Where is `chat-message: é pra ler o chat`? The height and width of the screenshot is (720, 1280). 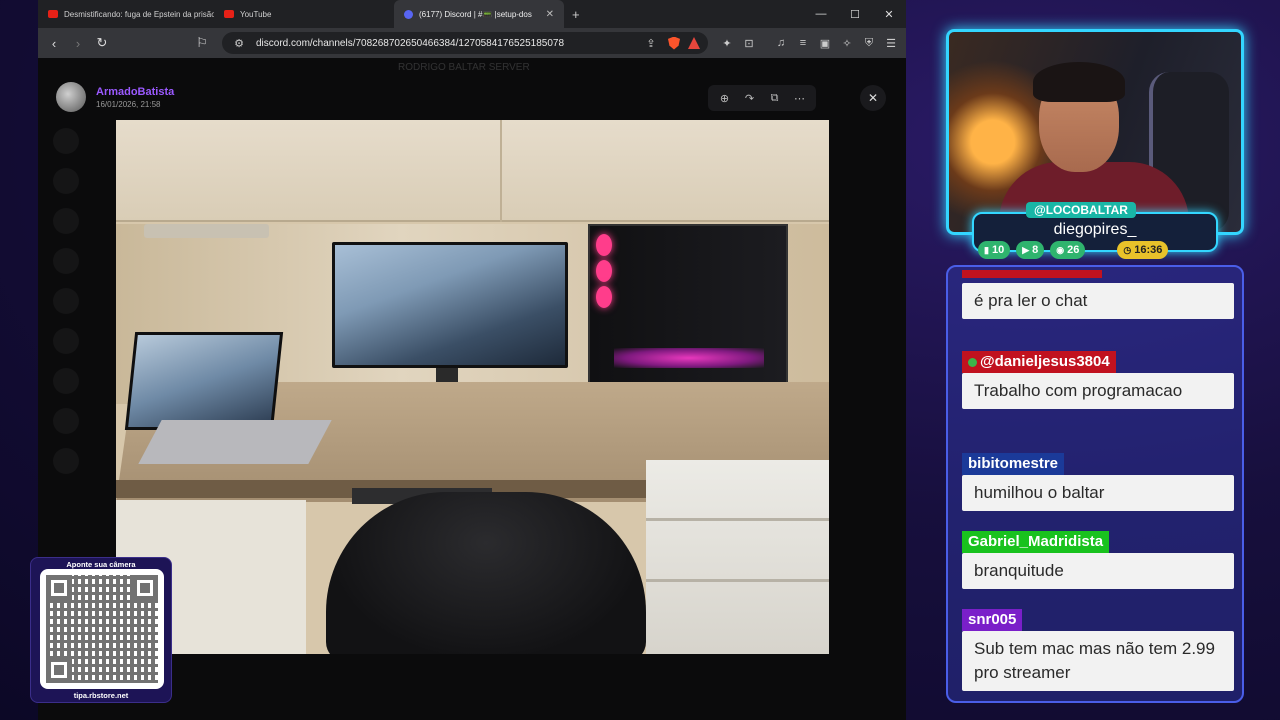 chat-message: é pra ler o chat is located at coordinates (1098, 293).